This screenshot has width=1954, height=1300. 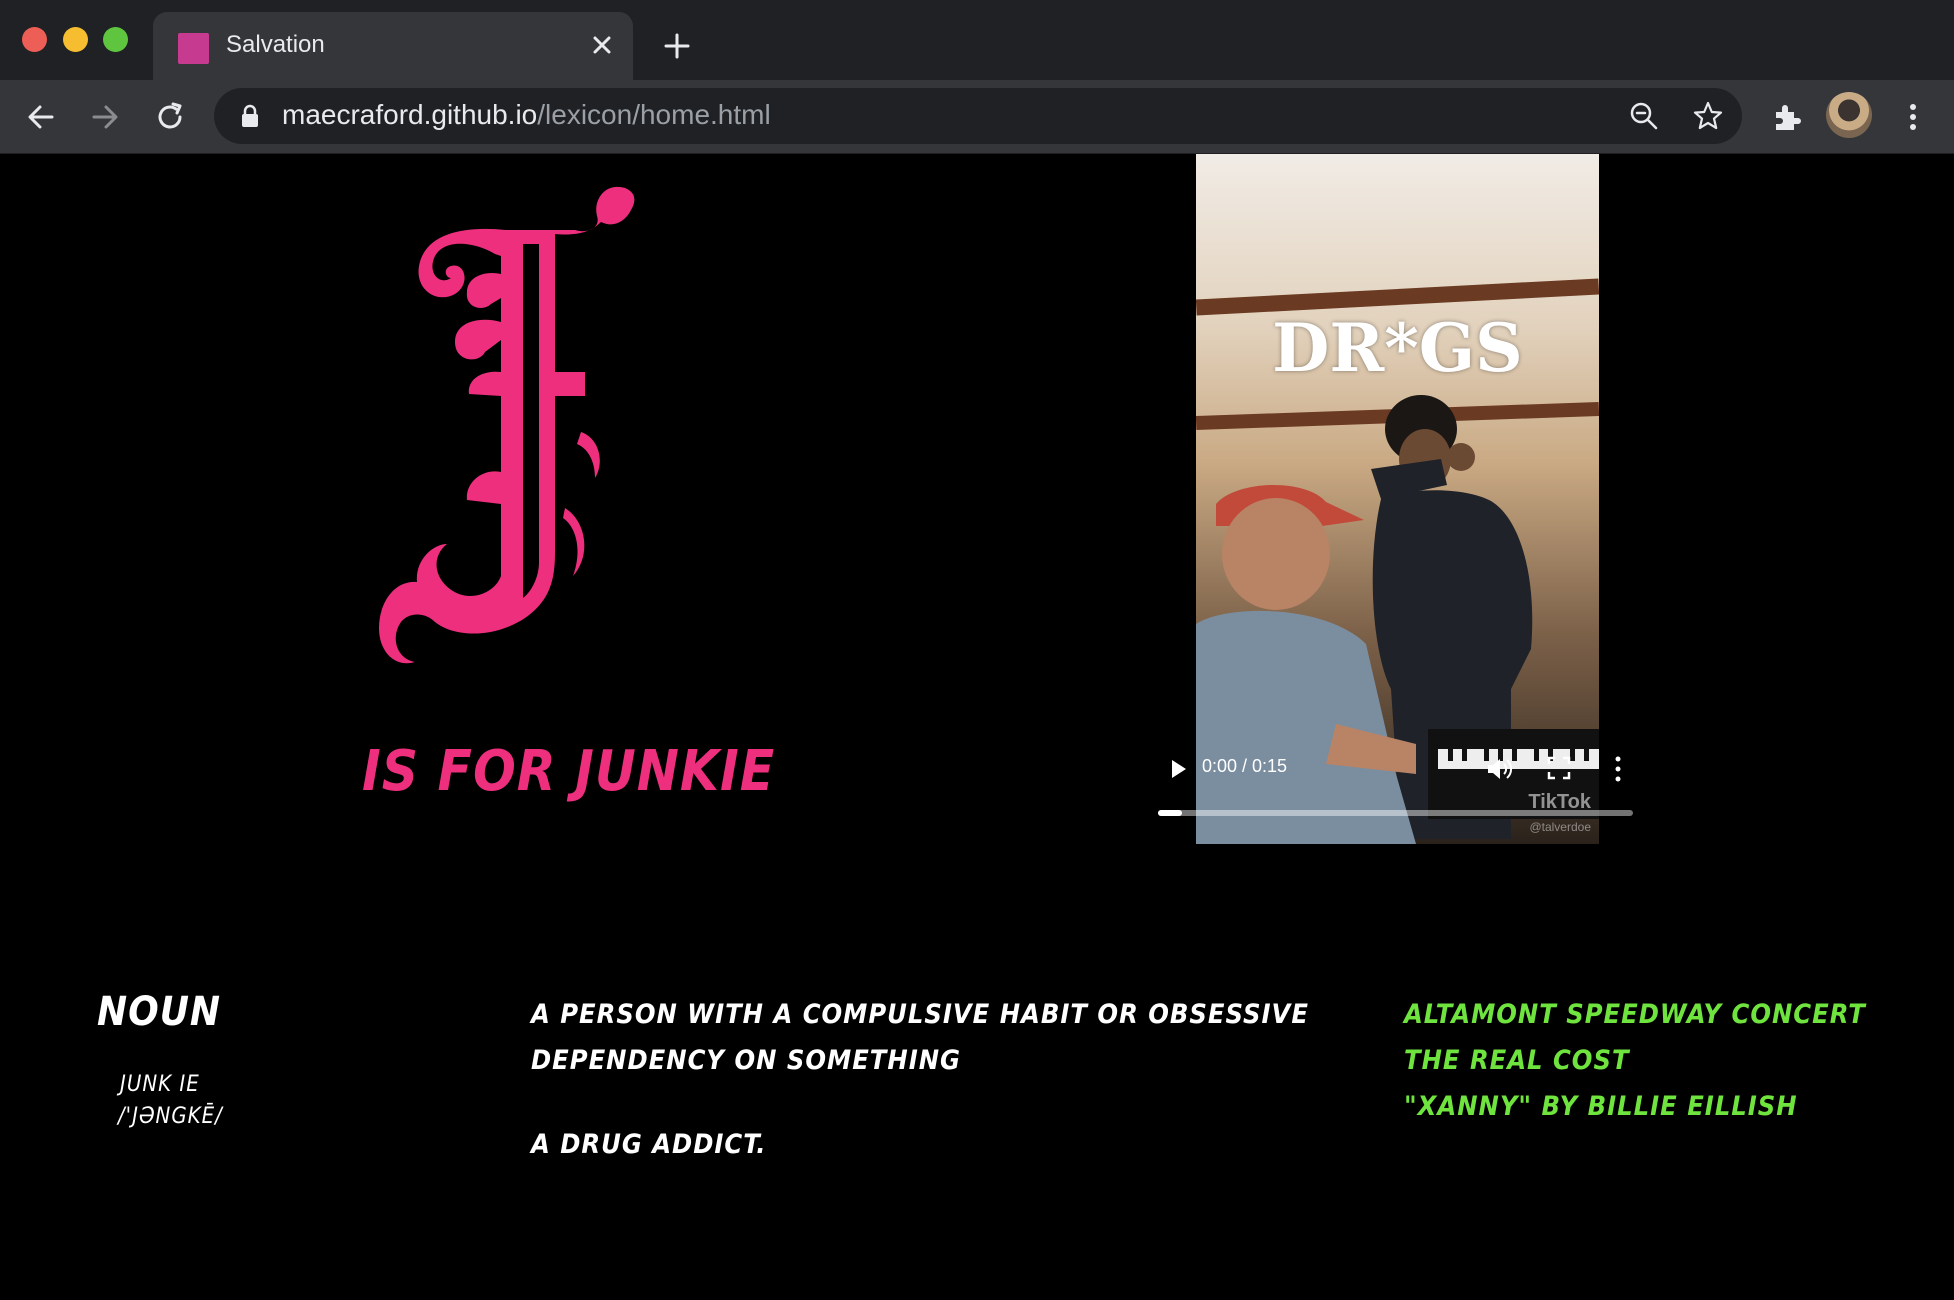 I want to click on star-icon, so click(x=1708, y=116).